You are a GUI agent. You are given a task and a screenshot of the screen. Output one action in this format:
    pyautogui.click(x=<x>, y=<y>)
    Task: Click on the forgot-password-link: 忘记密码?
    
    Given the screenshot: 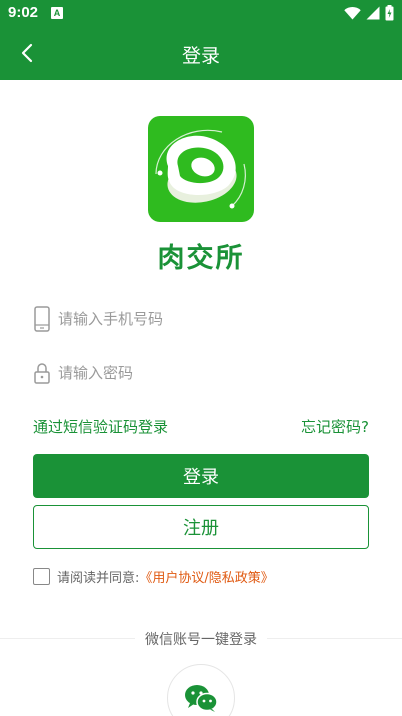 What is the action you would take?
    pyautogui.click(x=335, y=426)
    